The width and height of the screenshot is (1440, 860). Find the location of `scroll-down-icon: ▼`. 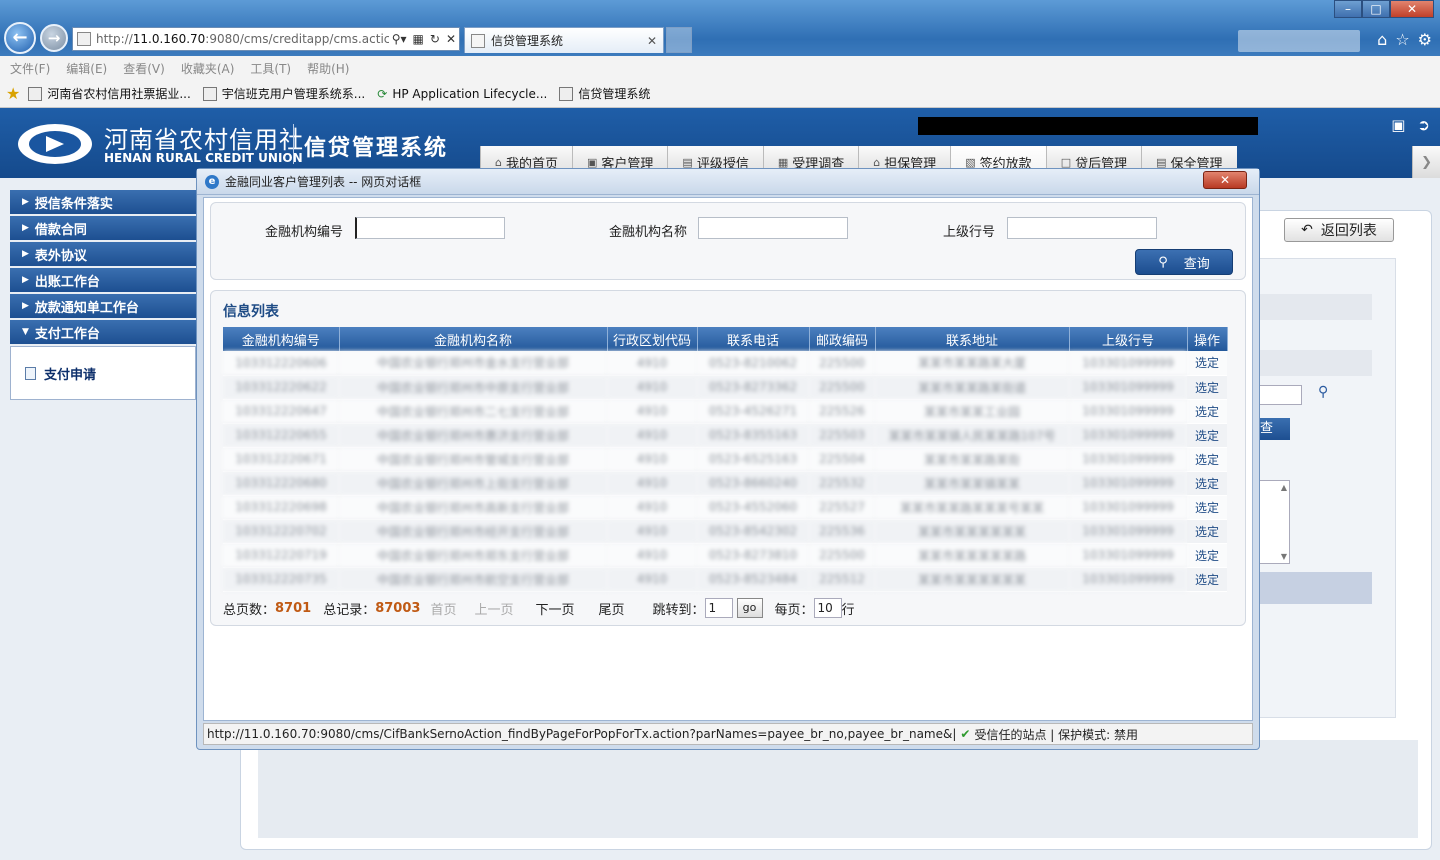

scroll-down-icon: ▼ is located at coordinates (1284, 556).